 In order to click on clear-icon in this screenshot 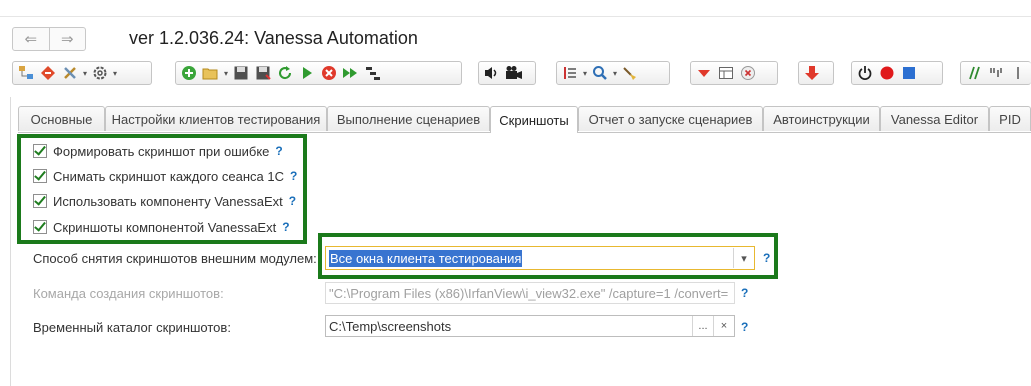, I will do `click(748, 73)`.